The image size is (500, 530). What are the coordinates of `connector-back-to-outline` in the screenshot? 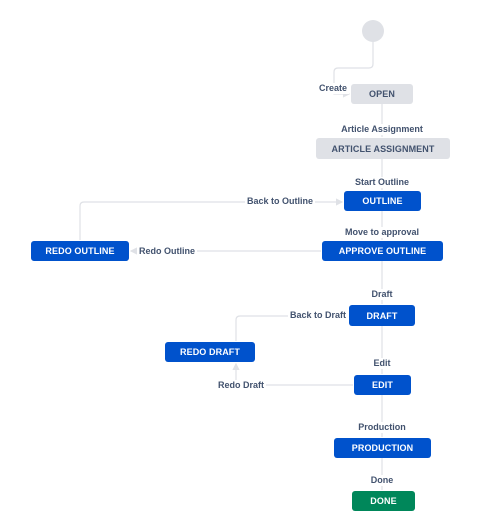 It's located at (211, 219).